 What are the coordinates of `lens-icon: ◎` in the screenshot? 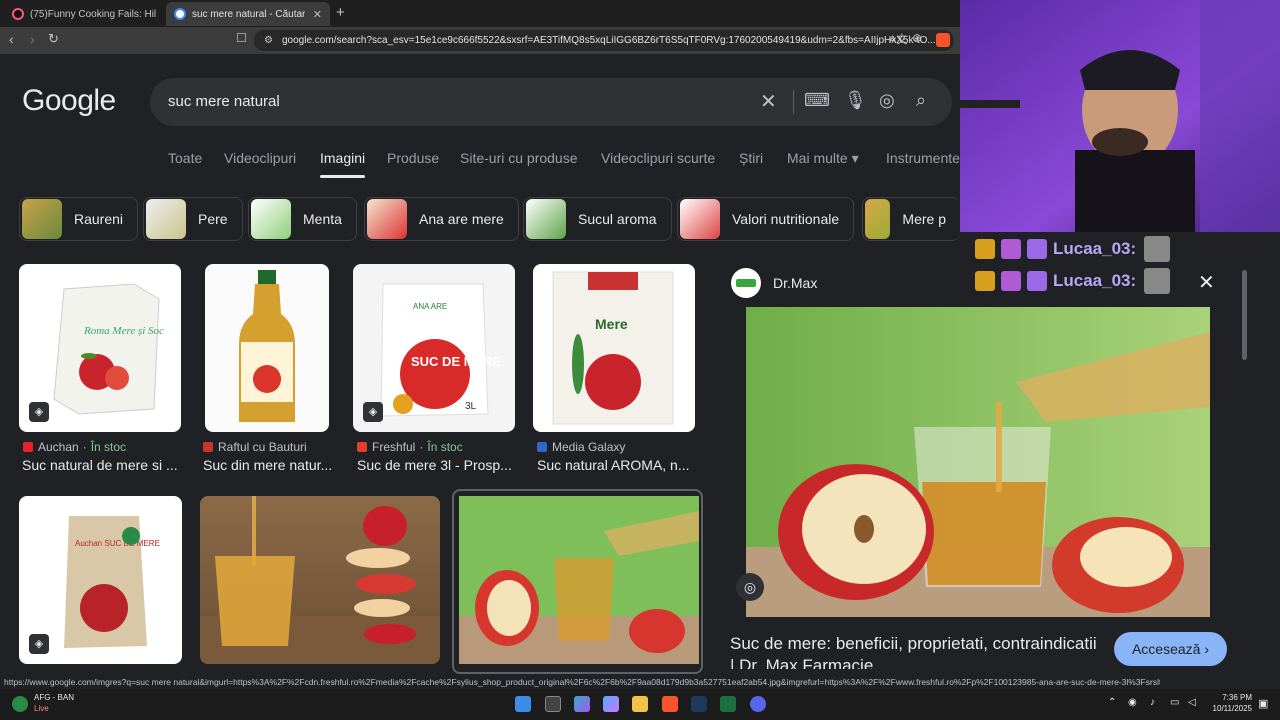 It's located at (887, 100).